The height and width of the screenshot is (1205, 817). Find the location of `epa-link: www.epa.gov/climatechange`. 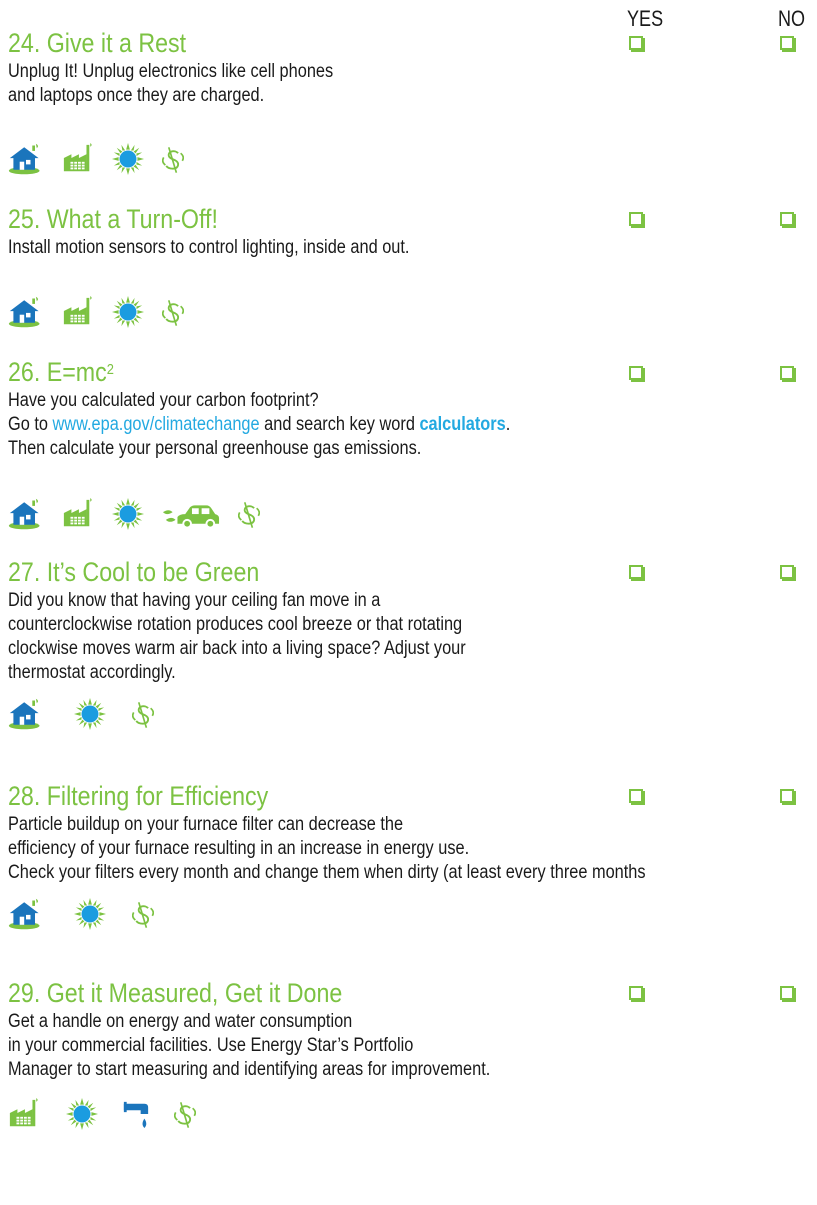

epa-link: www.epa.gov/climatechange is located at coordinates (156, 424).